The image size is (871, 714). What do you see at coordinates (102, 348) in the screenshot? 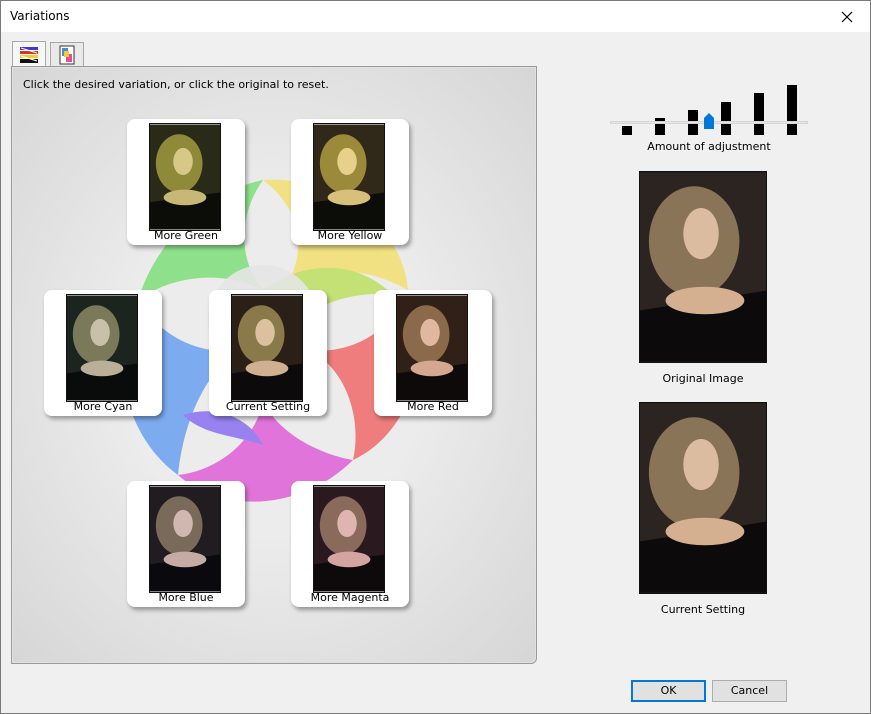
I see `thumbnail-more-cyan` at bounding box center [102, 348].